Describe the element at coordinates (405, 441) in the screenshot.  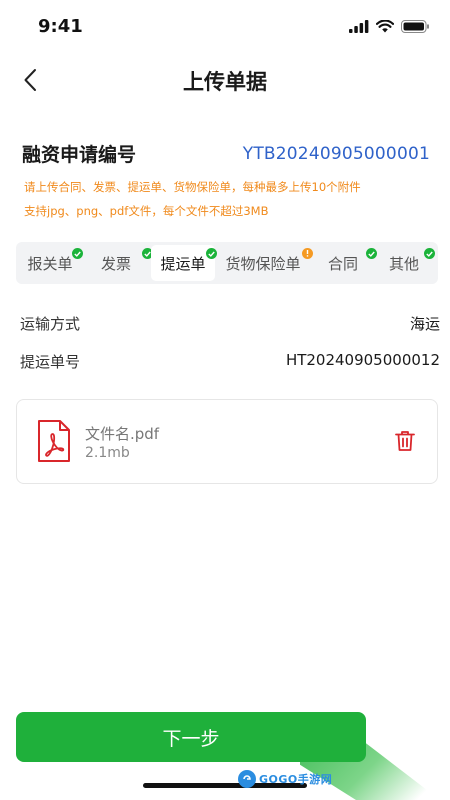
I see `trash-icon` at that location.